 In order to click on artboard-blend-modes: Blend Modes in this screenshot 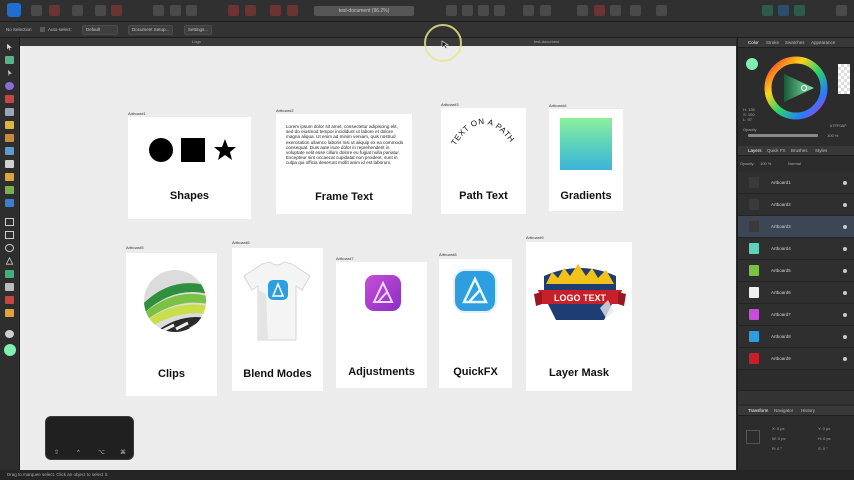, I will do `click(277, 319)`.